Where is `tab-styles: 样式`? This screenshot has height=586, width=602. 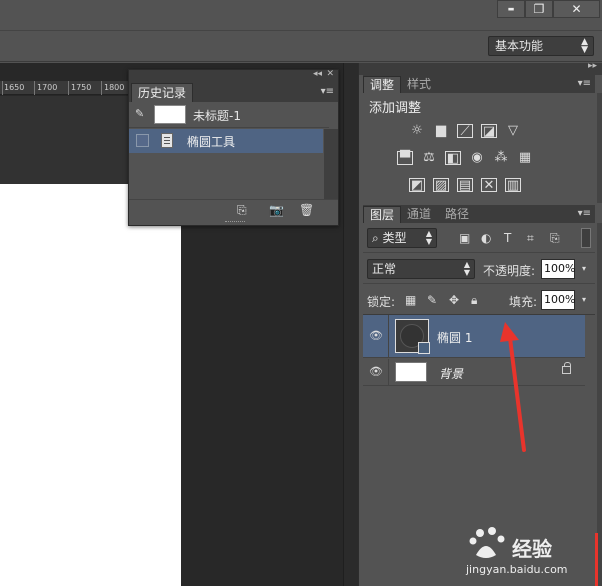
tab-styles: 样式 is located at coordinates (419, 84).